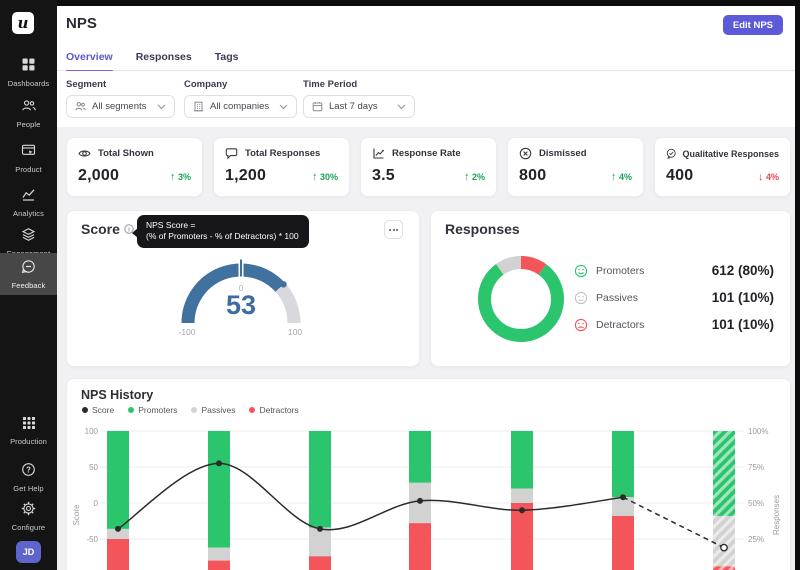 The image size is (800, 570). What do you see at coordinates (28, 488) in the screenshot?
I see `sidebar-item-label: Get Help` at bounding box center [28, 488].